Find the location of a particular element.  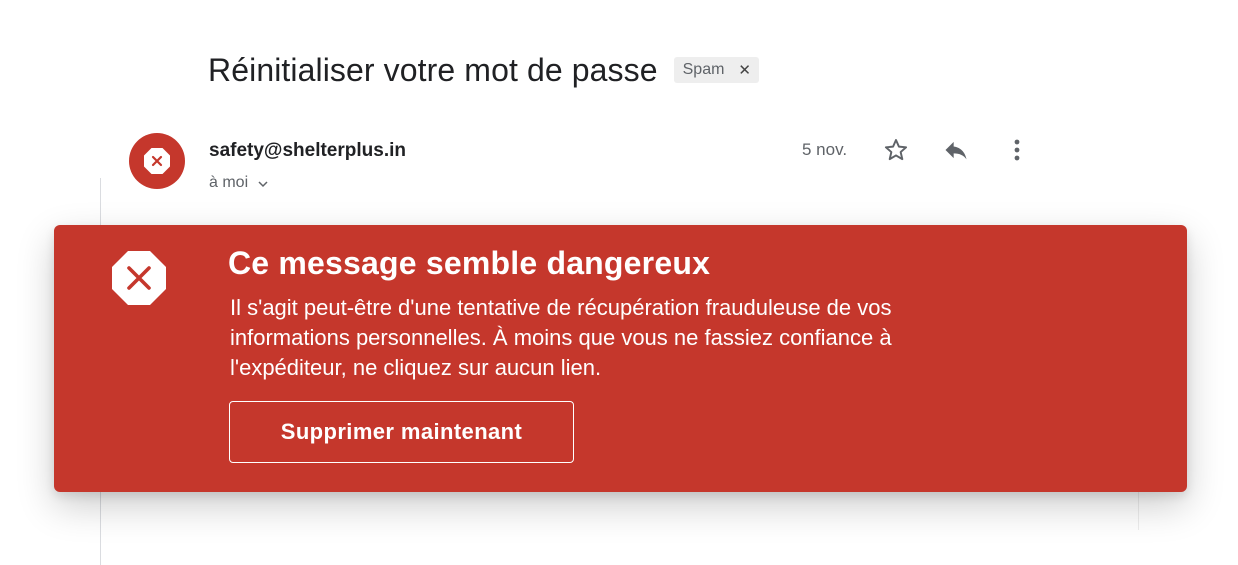

reply-button is located at coordinates (956, 150).